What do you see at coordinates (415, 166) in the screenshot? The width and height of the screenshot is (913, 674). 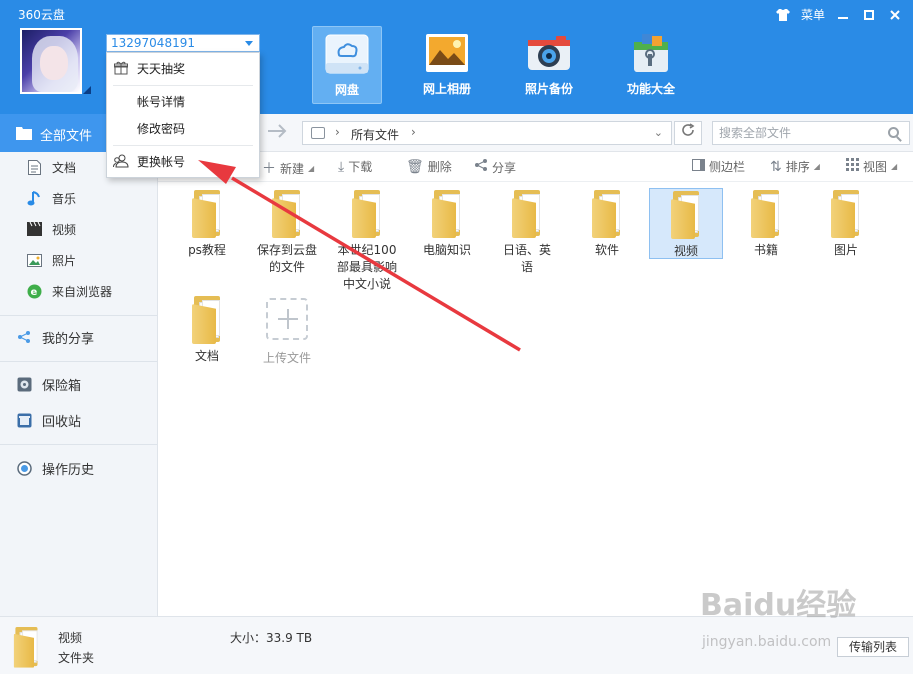 I see `trash-icon: 🗑` at bounding box center [415, 166].